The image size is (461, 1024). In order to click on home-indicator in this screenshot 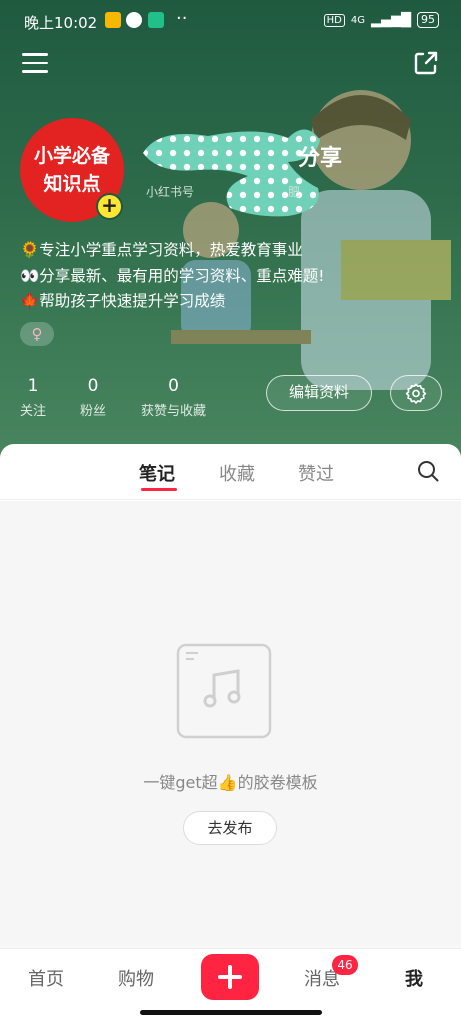, I will do `click(231, 1012)`.